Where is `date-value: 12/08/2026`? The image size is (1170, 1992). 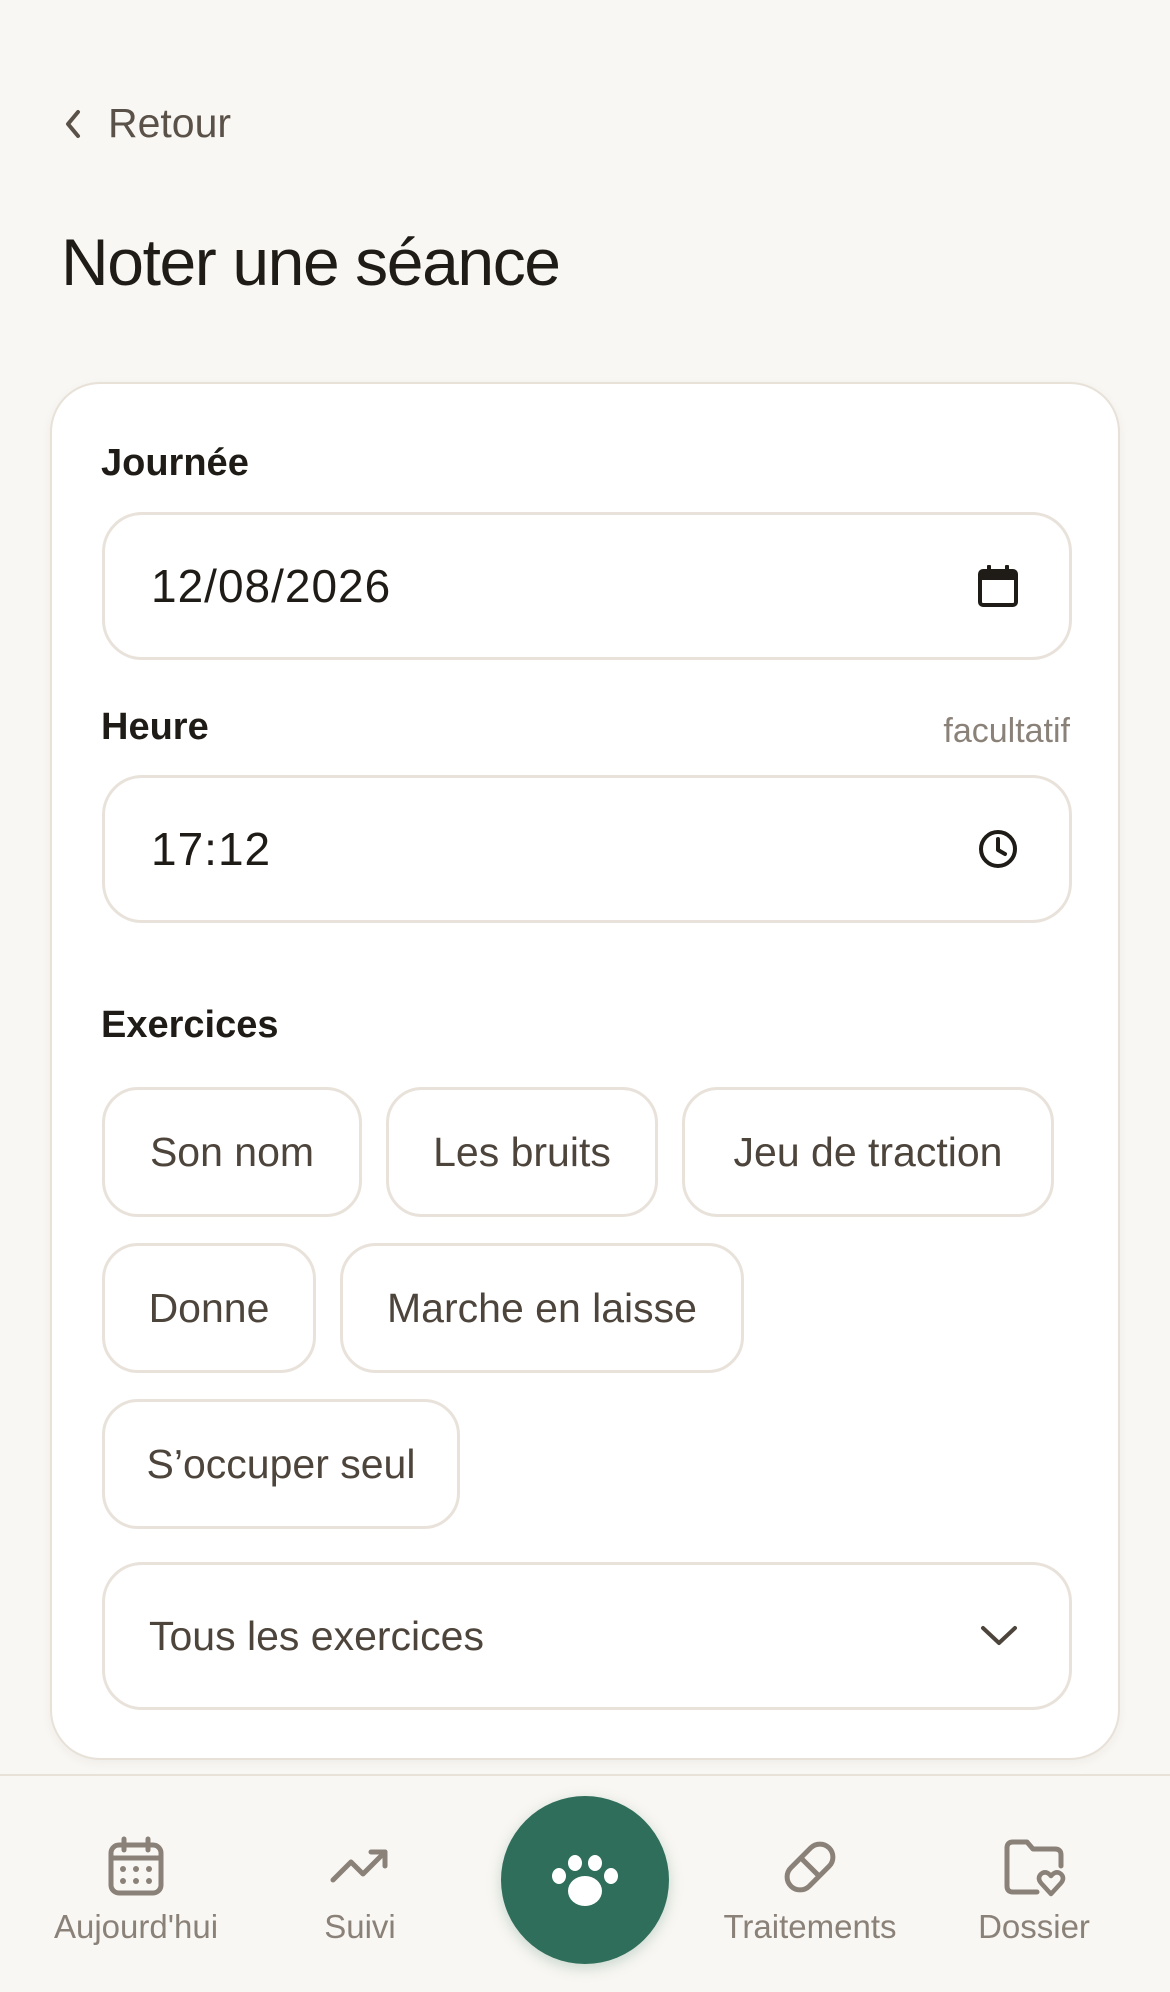
date-value: 12/08/2026 is located at coordinates (271, 586).